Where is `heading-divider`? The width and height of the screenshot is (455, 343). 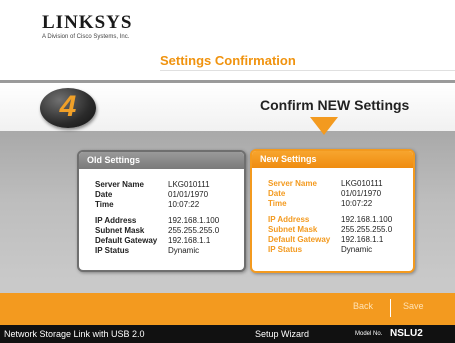 heading-divider is located at coordinates (307, 70).